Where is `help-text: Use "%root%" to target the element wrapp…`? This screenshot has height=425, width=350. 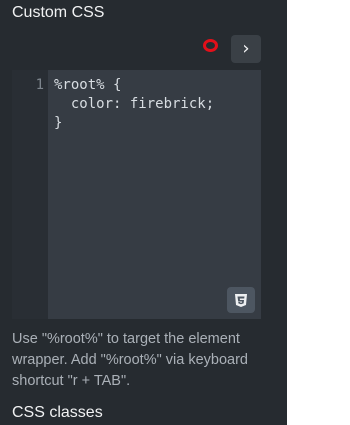
help-text: Use "%root%" to target the element wrapp… is located at coordinates (130, 360).